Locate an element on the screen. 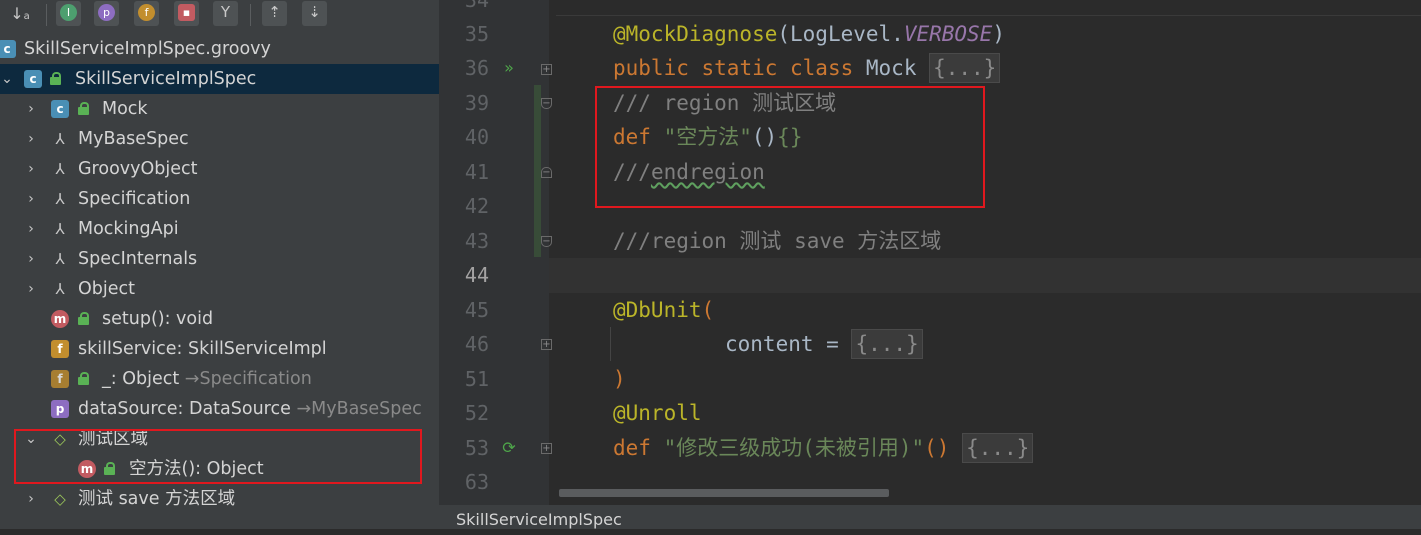  tree-item-supertype: › ⅄ SpecInternals is located at coordinates (219, 259).